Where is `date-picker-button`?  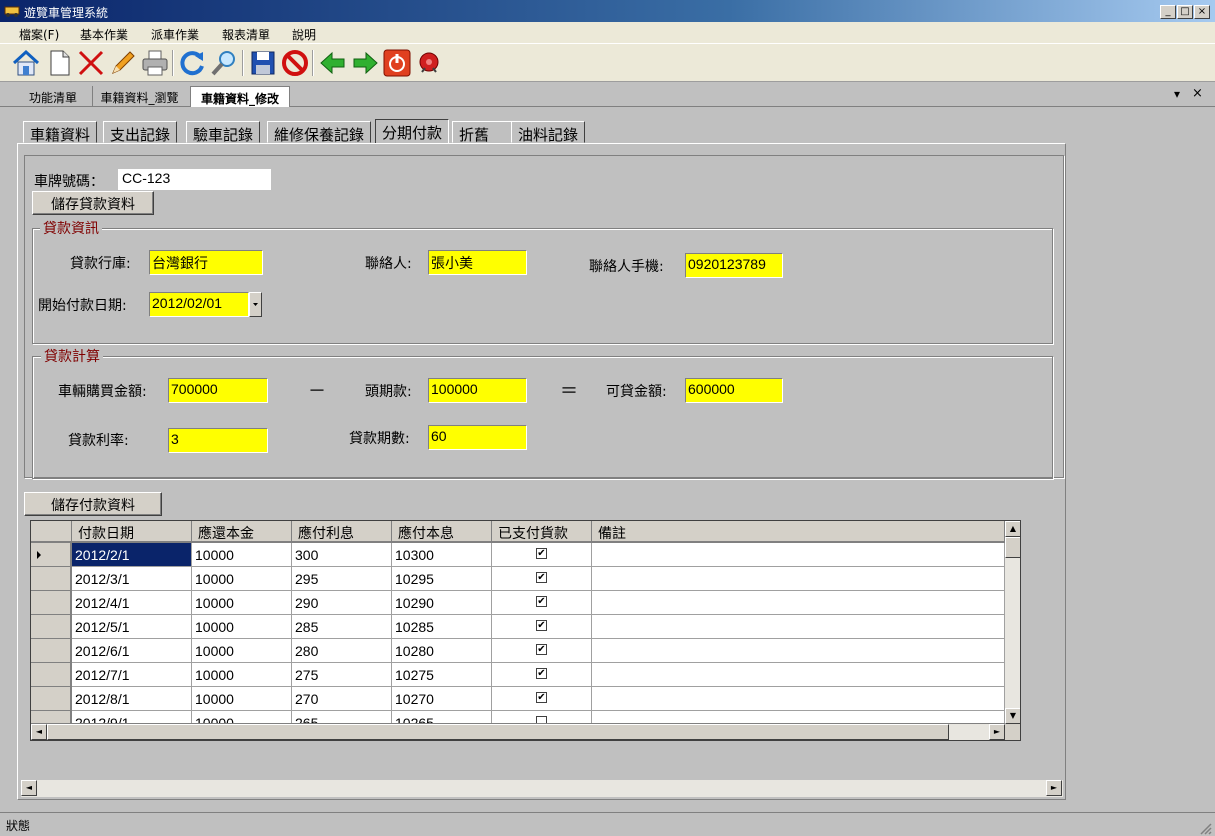
date-picker-button is located at coordinates (255, 304).